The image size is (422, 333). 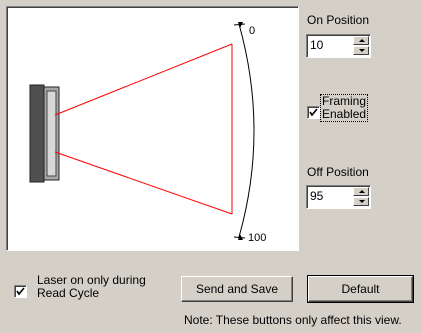 I want to click on framing-label-line2: Enabled, so click(x=344, y=114).